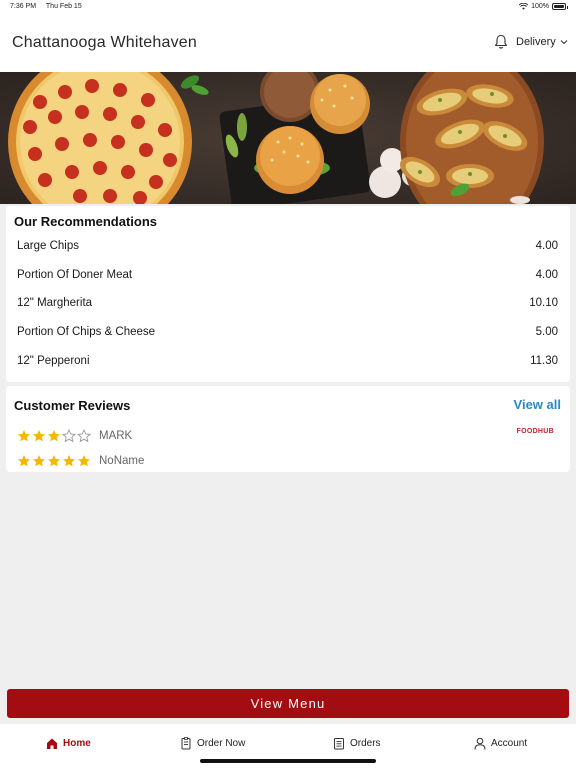 Image resolution: width=576 pixels, height=768 pixels. Describe the element at coordinates (72, 405) in the screenshot. I see `reviews-title: Customer Reviews` at that location.